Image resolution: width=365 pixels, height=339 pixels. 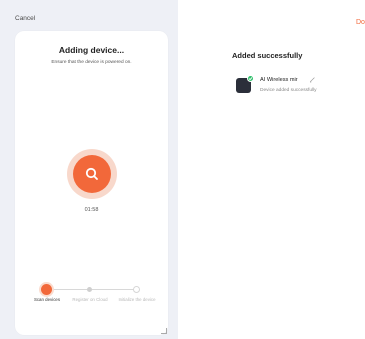 I want to click on progress-track, so click(x=92, y=289).